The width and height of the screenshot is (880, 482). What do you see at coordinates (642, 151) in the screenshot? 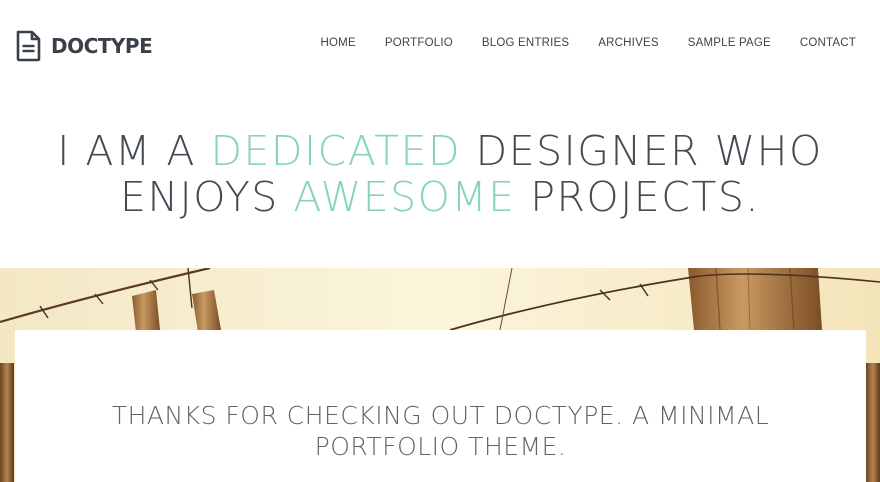
I see `hero-text: DESIGNER WHO` at bounding box center [642, 151].